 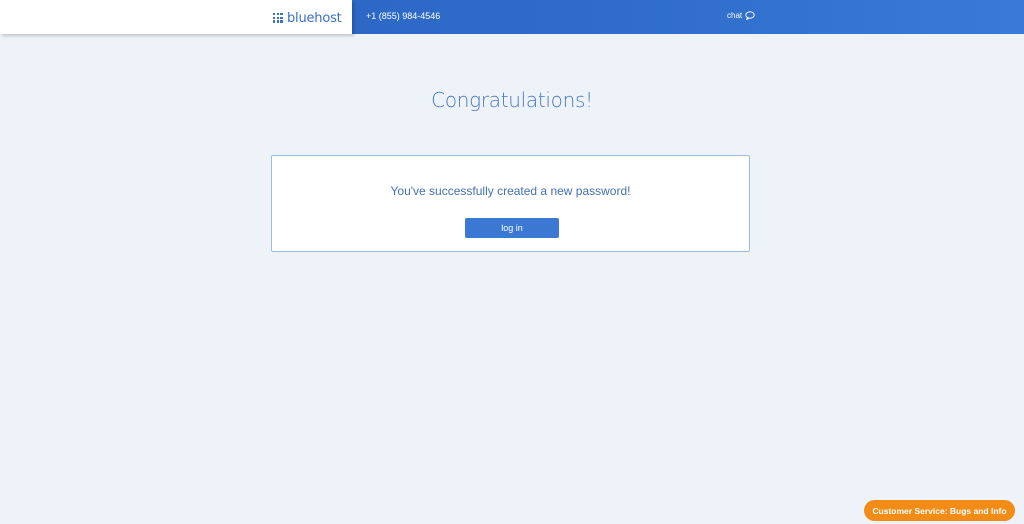 I want to click on grid-icon, so click(x=278, y=18).